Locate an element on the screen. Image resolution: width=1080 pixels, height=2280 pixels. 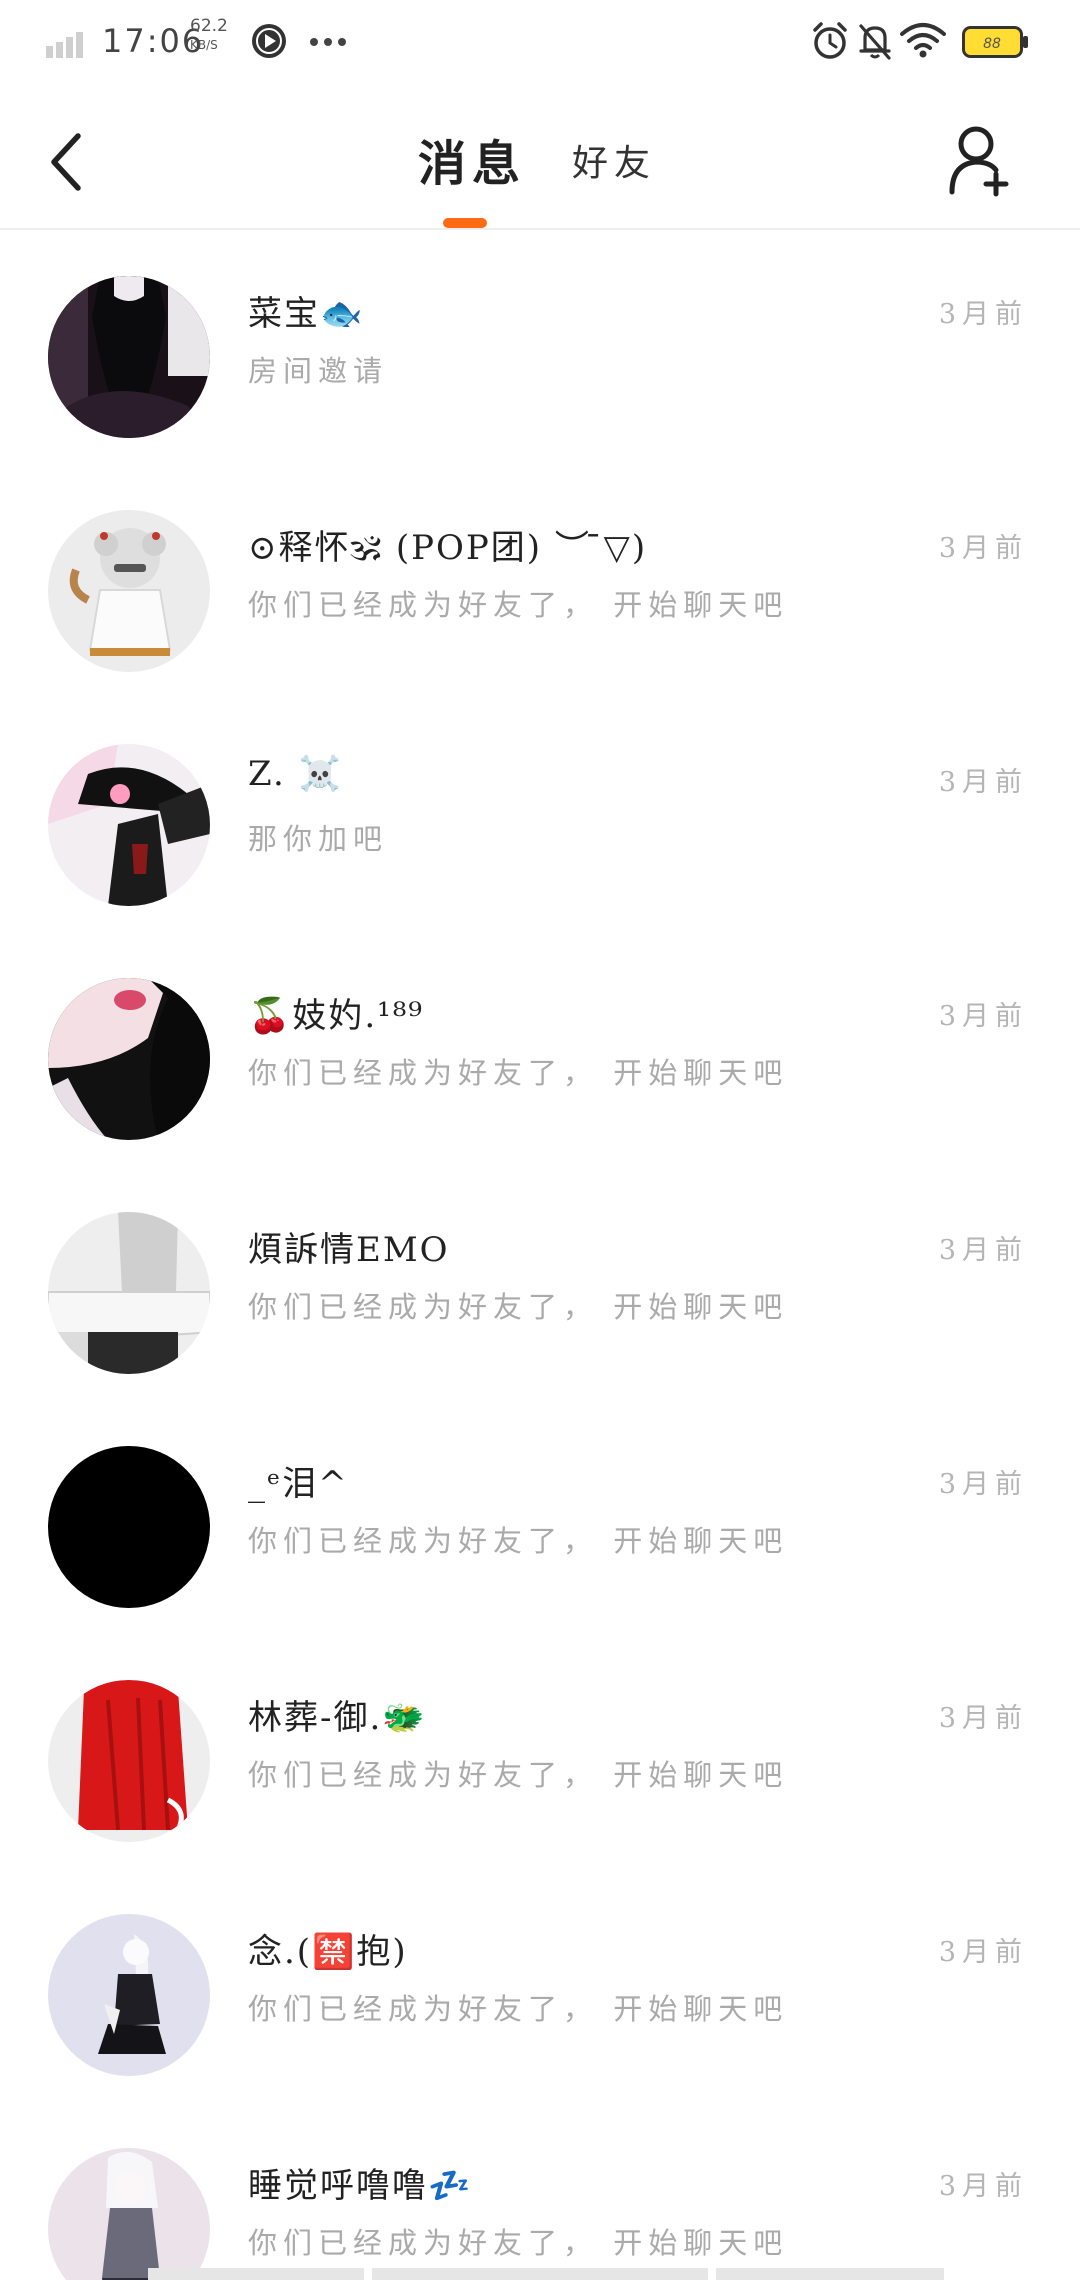
tab-friends: 好友 is located at coordinates (614, 160).